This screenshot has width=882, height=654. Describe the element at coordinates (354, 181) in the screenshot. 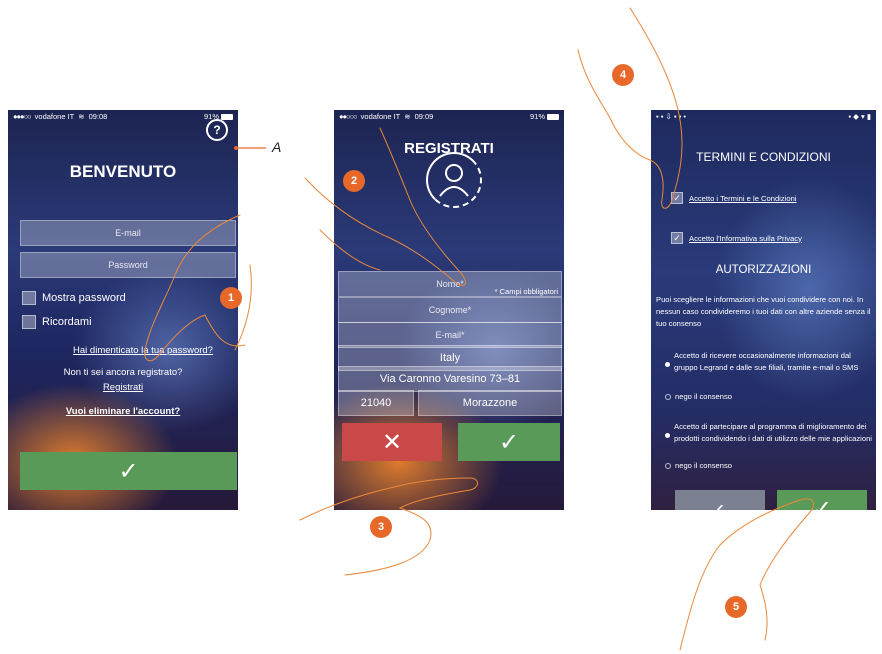

I see `step-badge-2: 2` at that location.